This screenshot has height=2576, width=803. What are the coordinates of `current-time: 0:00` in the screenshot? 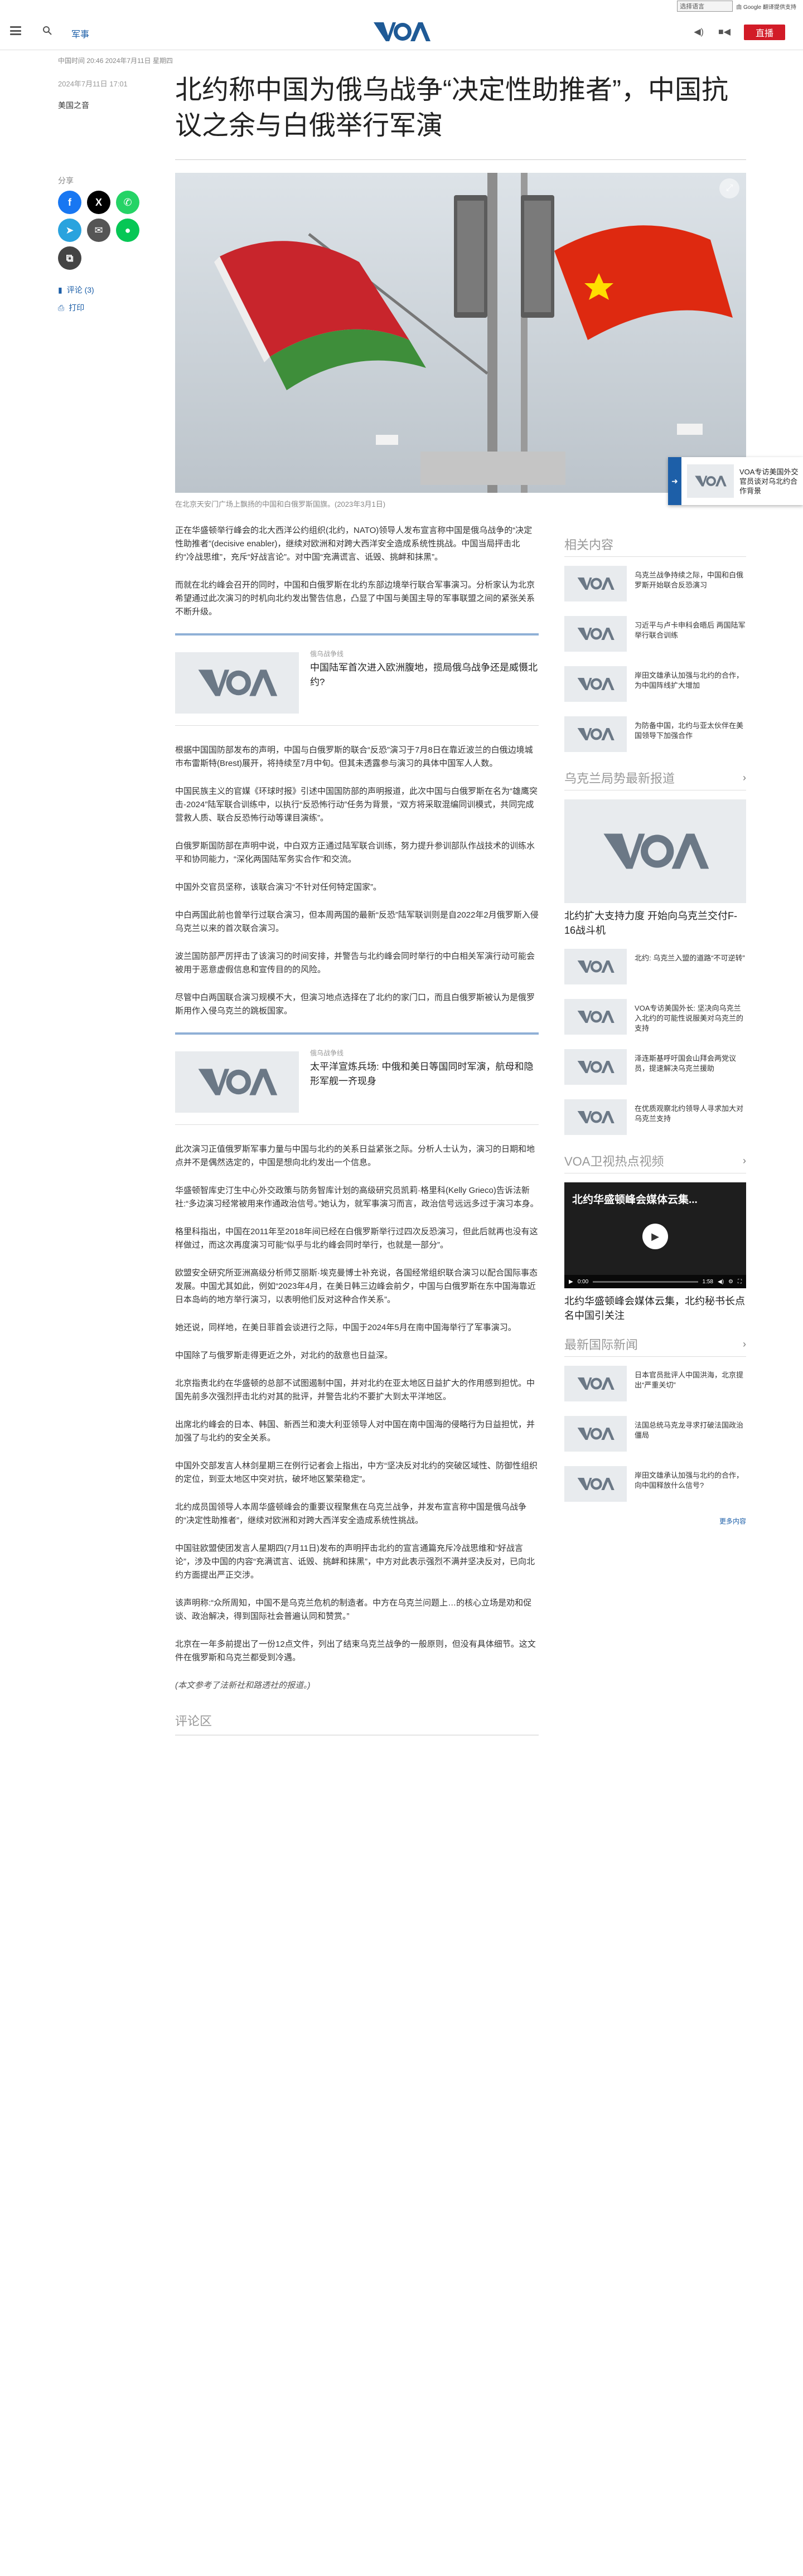 It's located at (583, 1281).